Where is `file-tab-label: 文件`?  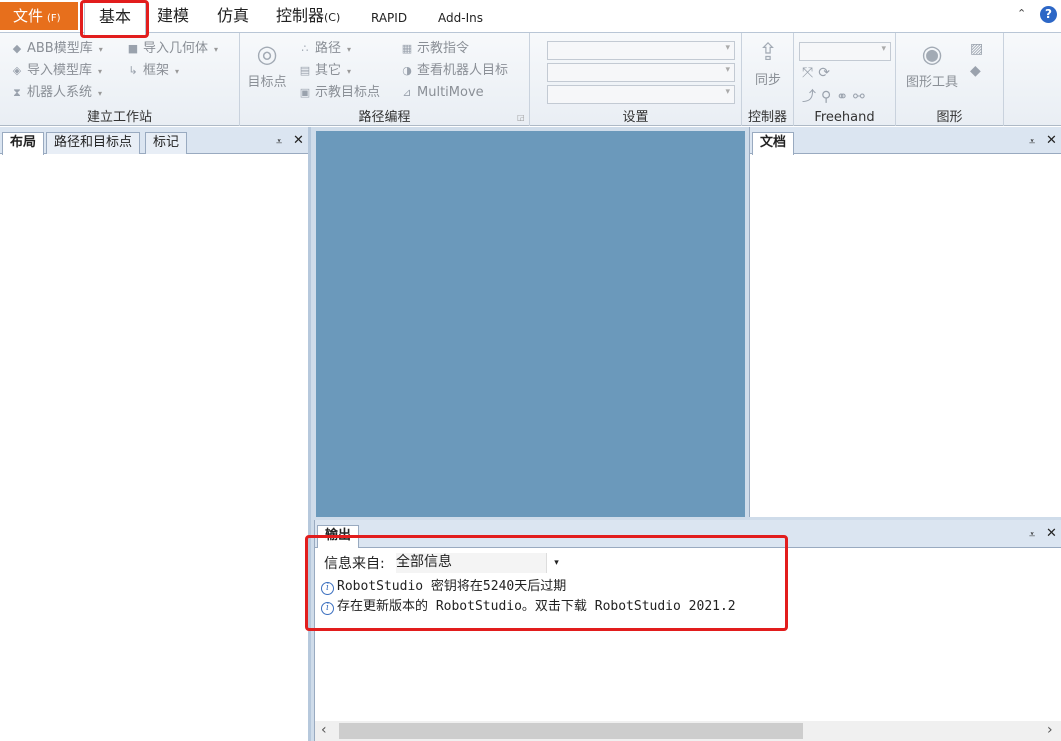
file-tab-label: 文件 is located at coordinates (28, 16).